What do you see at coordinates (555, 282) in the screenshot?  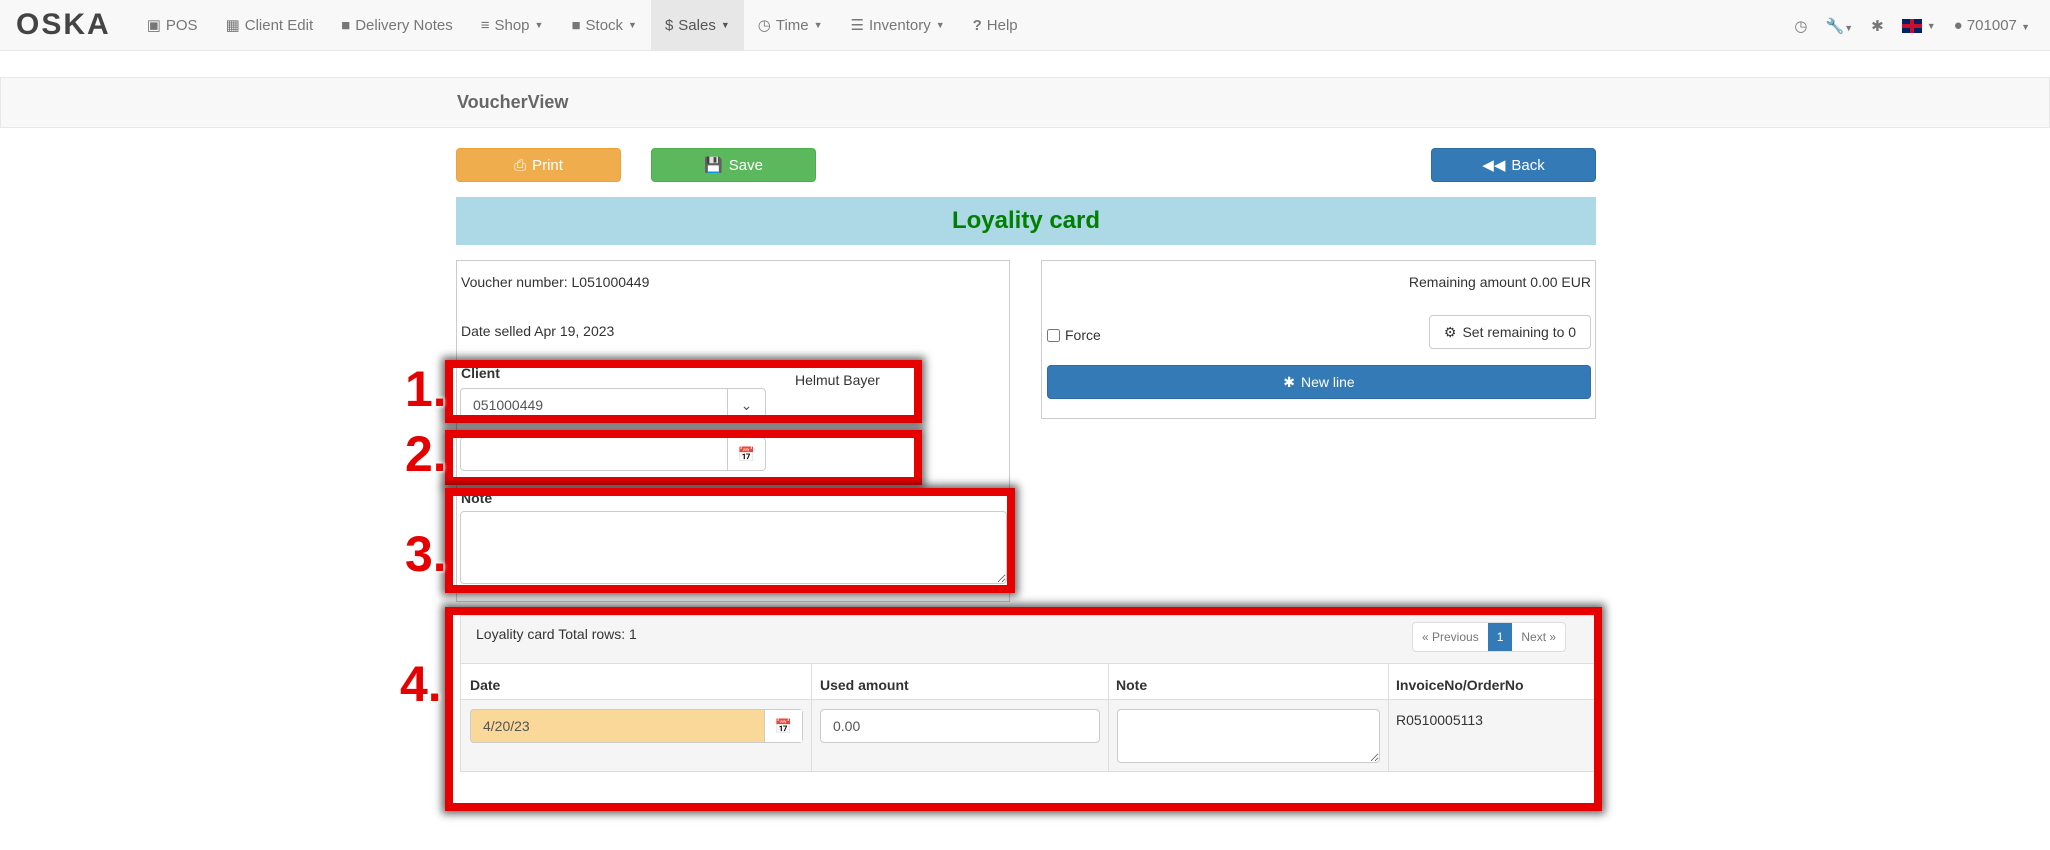 I see `voucher-number: Voucher number: L051000449` at bounding box center [555, 282].